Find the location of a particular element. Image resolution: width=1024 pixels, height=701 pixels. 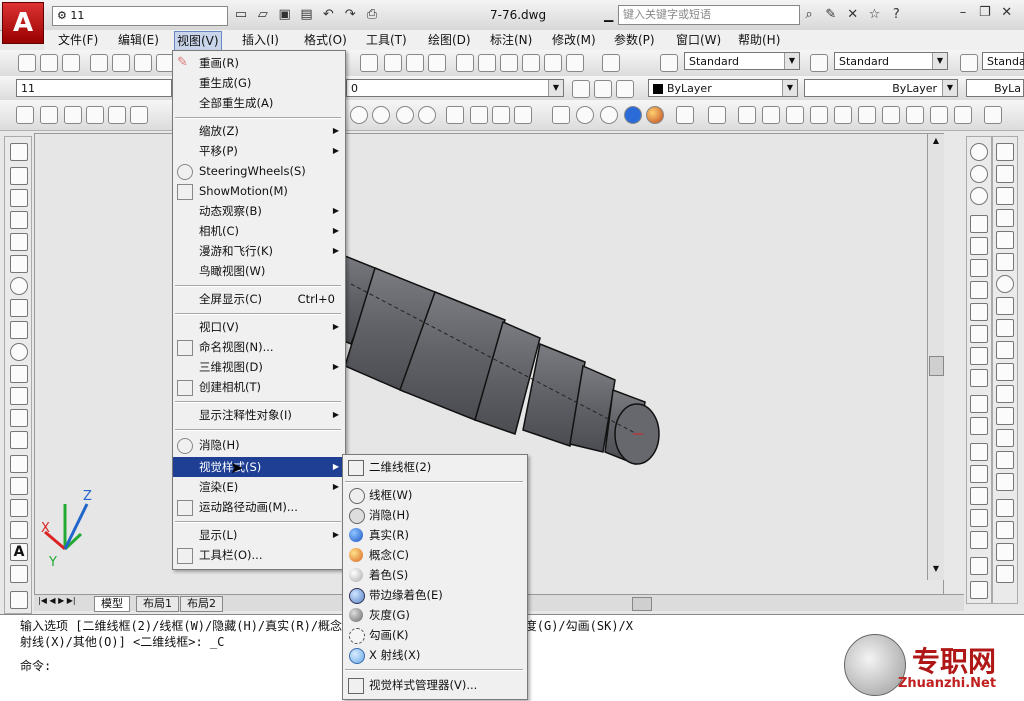

save-icon is located at coordinates (71, 63).